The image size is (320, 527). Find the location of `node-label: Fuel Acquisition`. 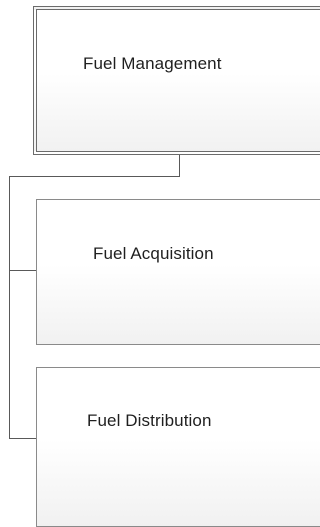

node-label: Fuel Acquisition is located at coordinates (153, 253).